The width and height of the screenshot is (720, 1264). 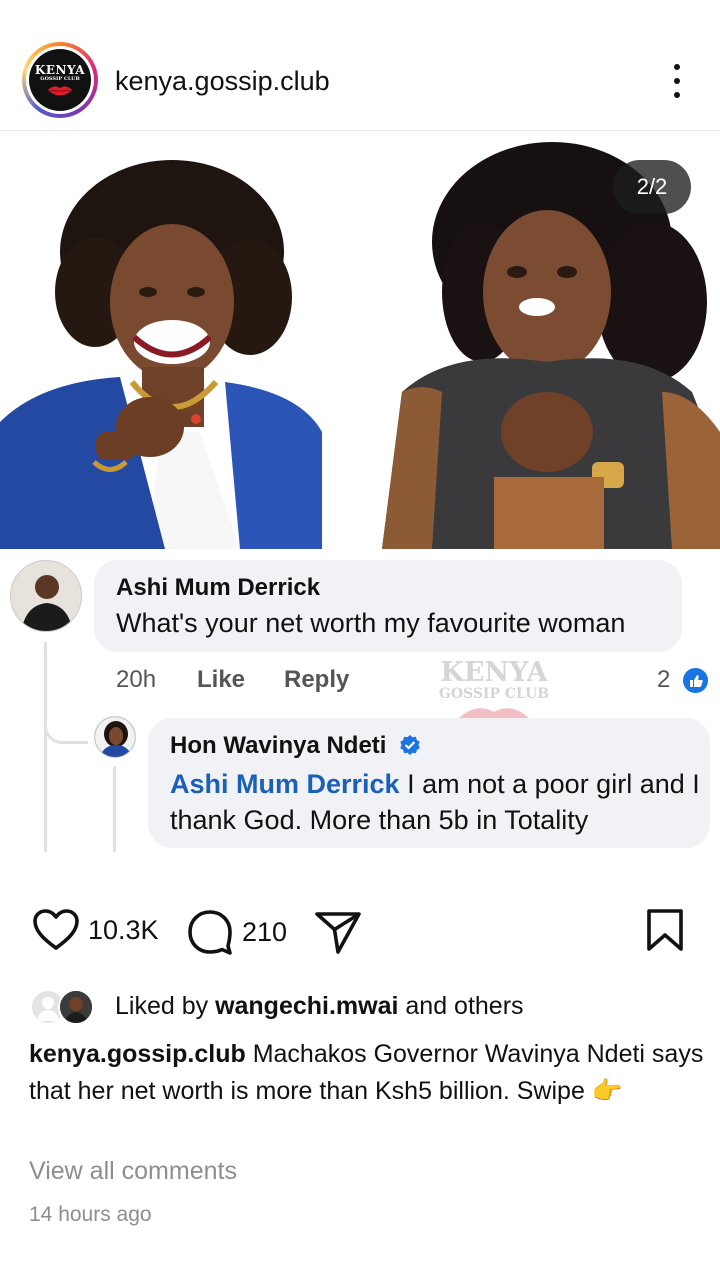 What do you see at coordinates (115, 737) in the screenshot?
I see `reply-author-avatar` at bounding box center [115, 737].